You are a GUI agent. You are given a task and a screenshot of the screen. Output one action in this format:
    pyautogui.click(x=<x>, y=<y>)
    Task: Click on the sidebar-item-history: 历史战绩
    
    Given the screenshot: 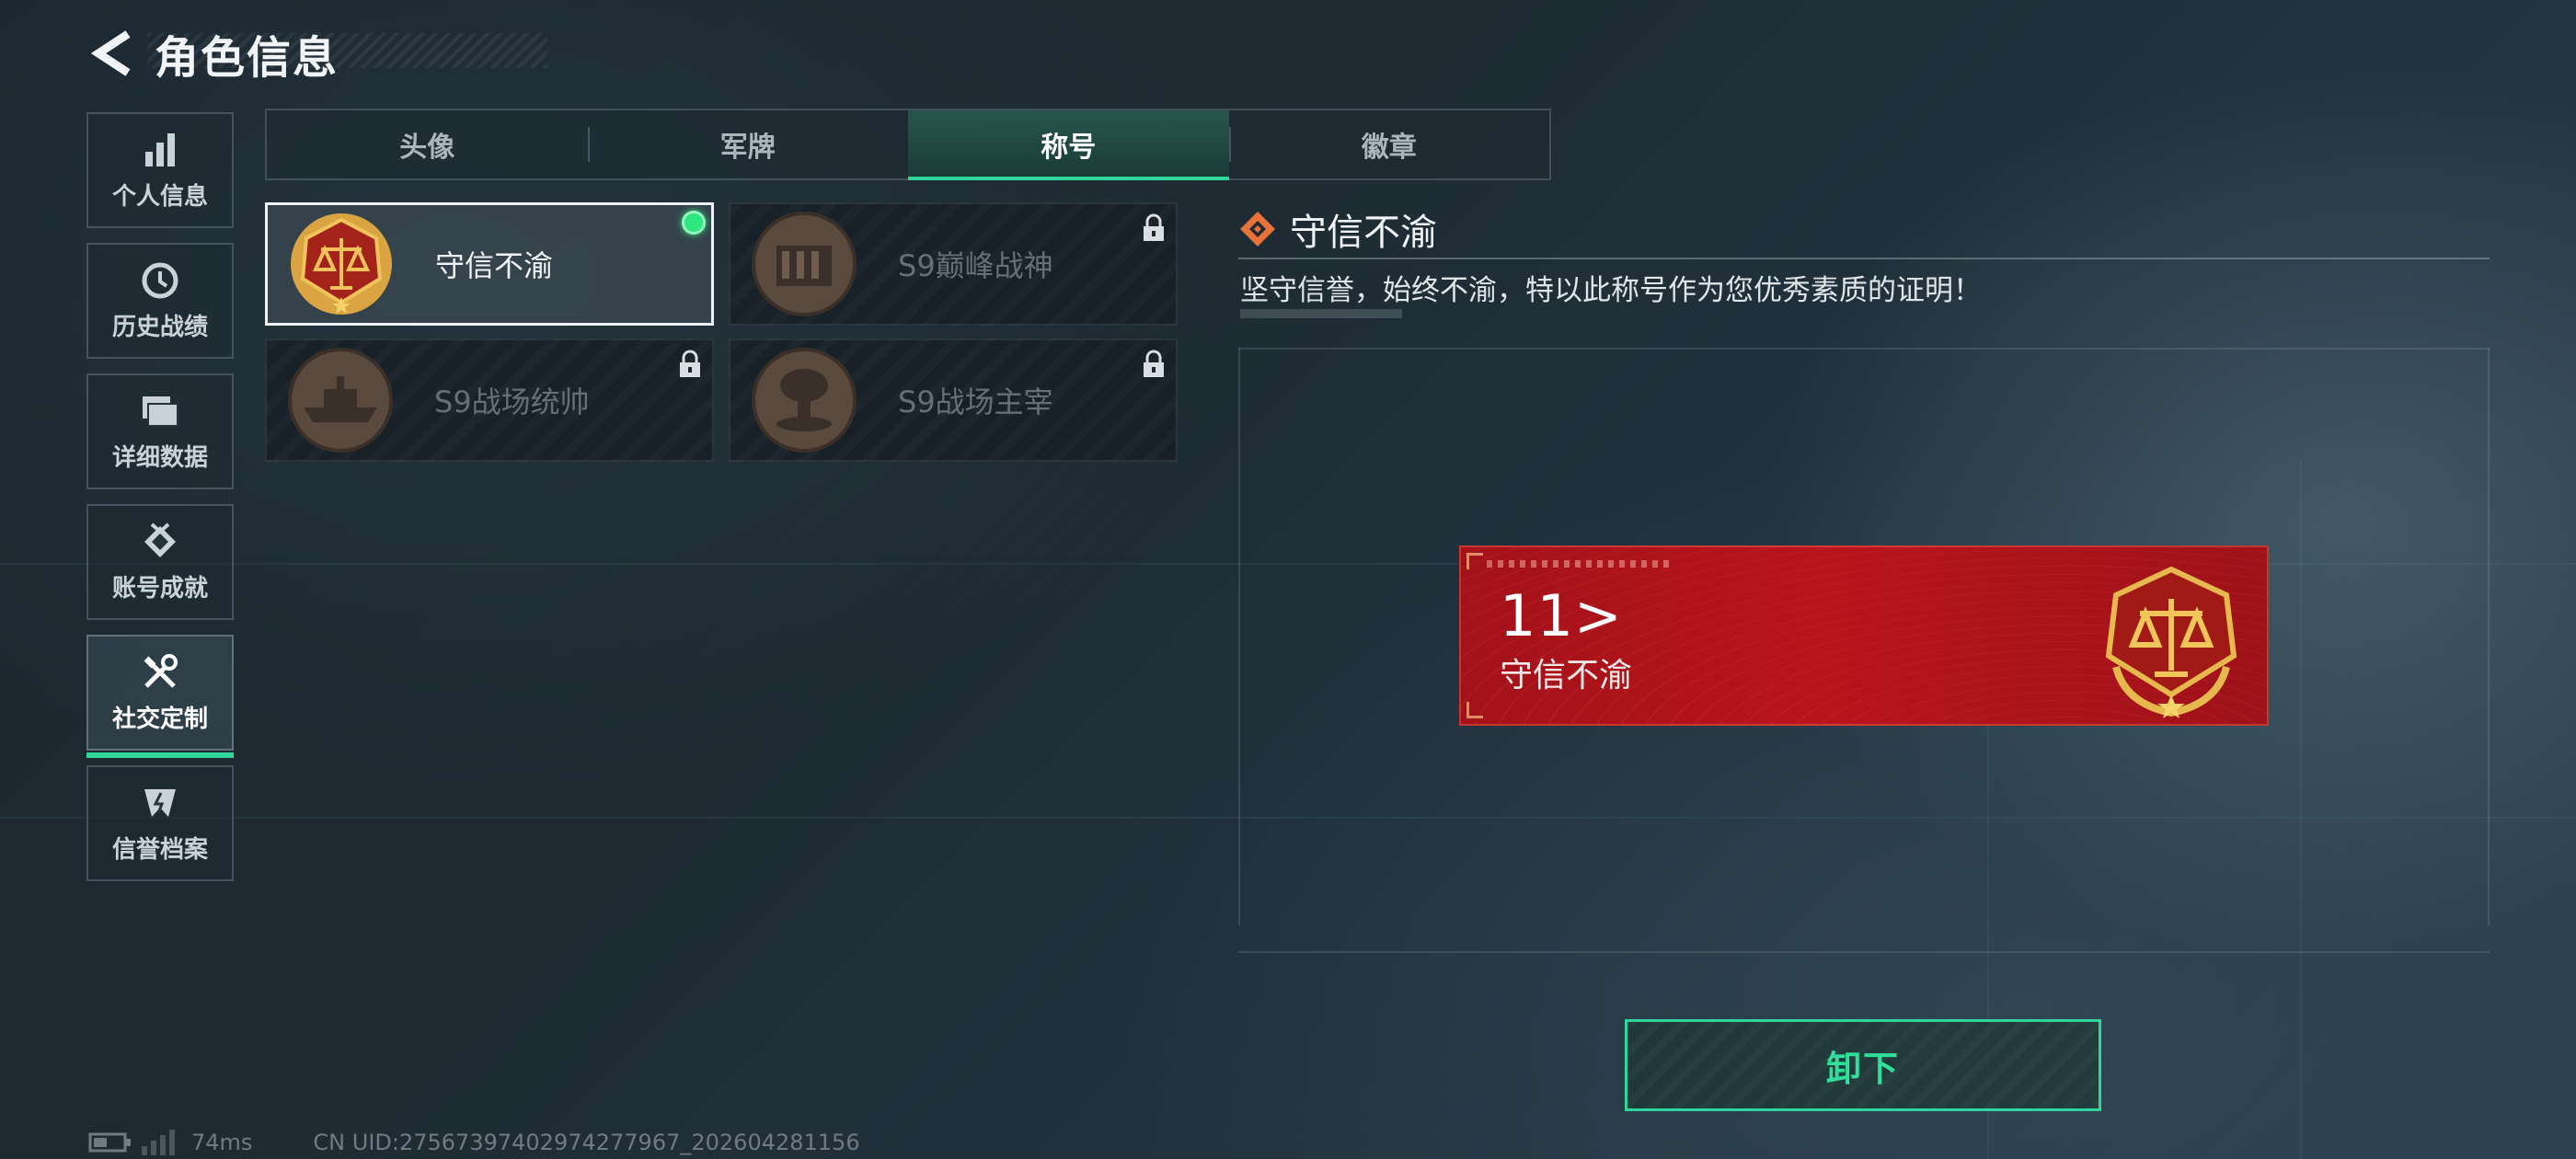 What is the action you would take?
    pyautogui.click(x=160, y=301)
    